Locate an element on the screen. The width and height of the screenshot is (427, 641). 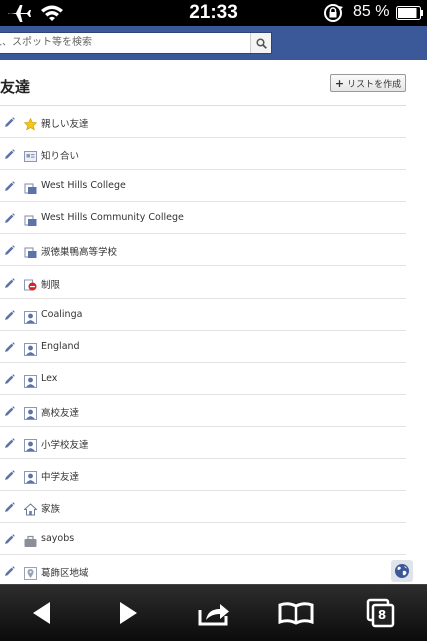
star-icon is located at coordinates (30, 123).